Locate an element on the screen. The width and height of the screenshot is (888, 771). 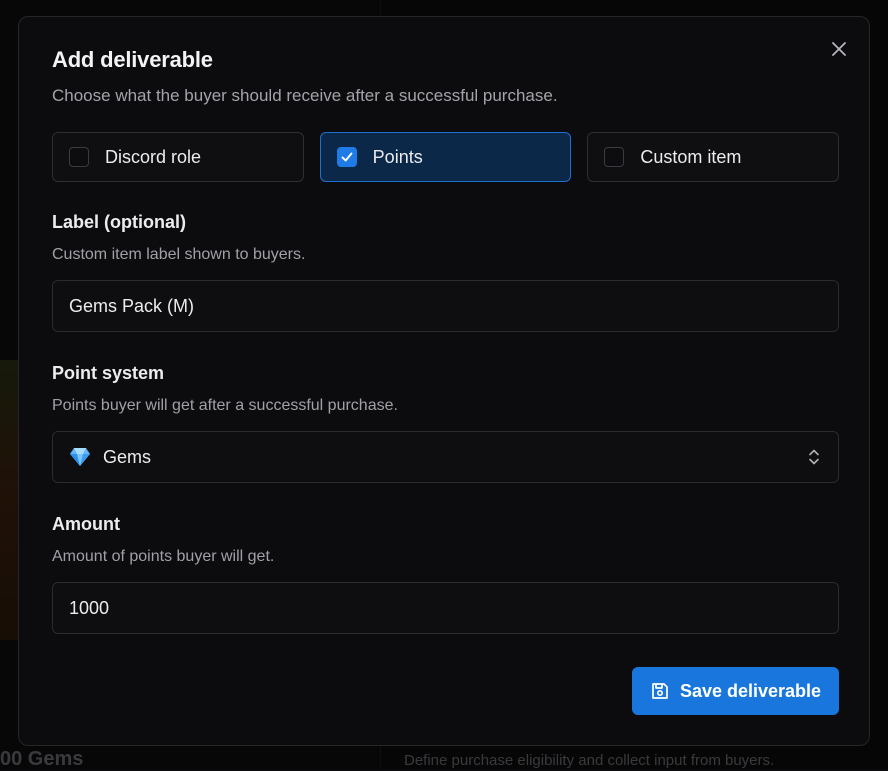
dialog-title: Add deliverable is located at coordinates (132, 59).